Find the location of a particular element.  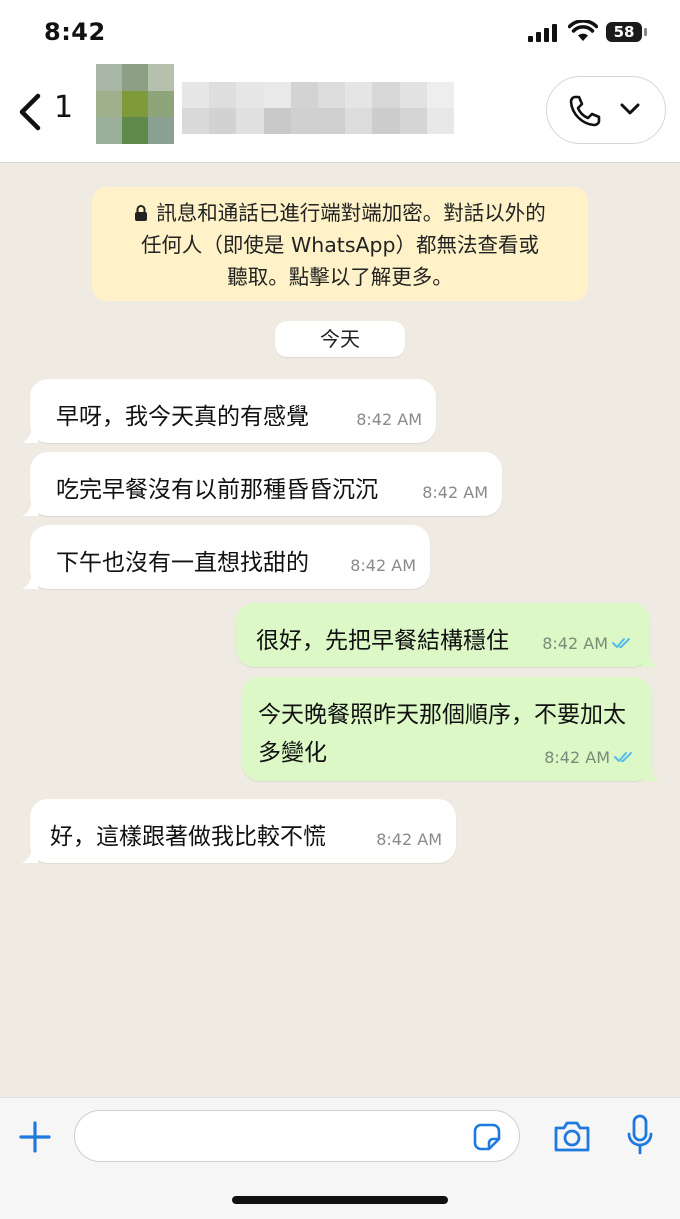

avatar is located at coordinates (135, 104).